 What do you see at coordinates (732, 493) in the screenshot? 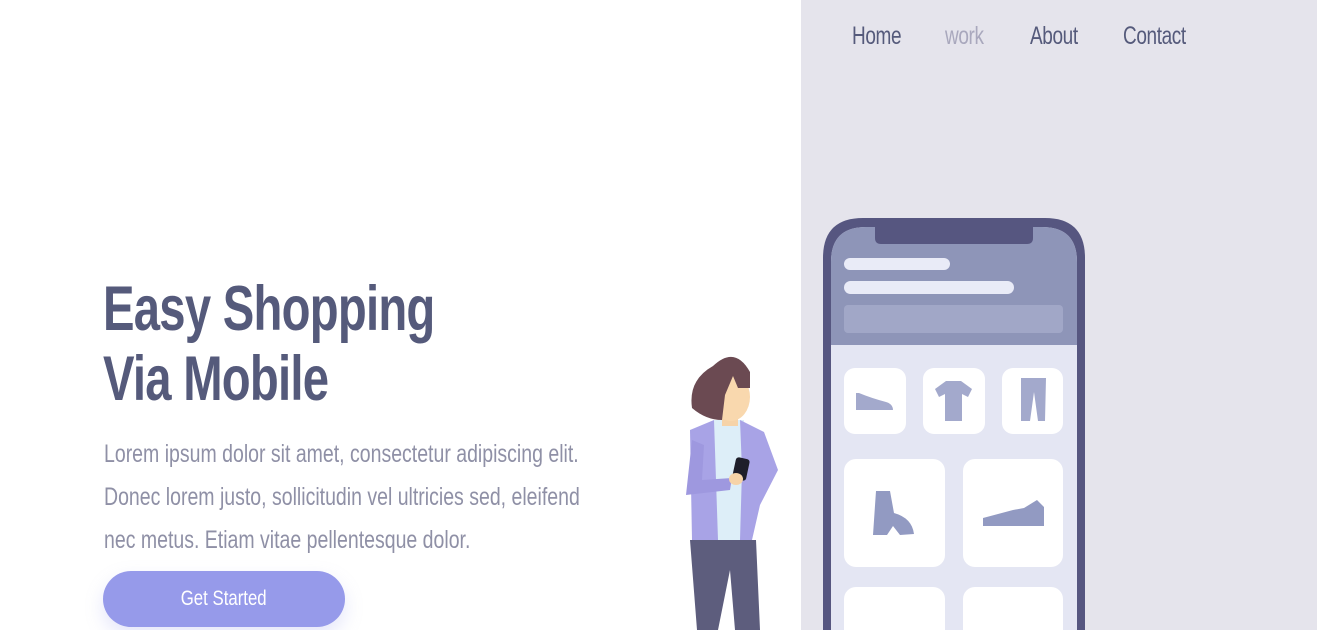
I see `woman-figure` at bounding box center [732, 493].